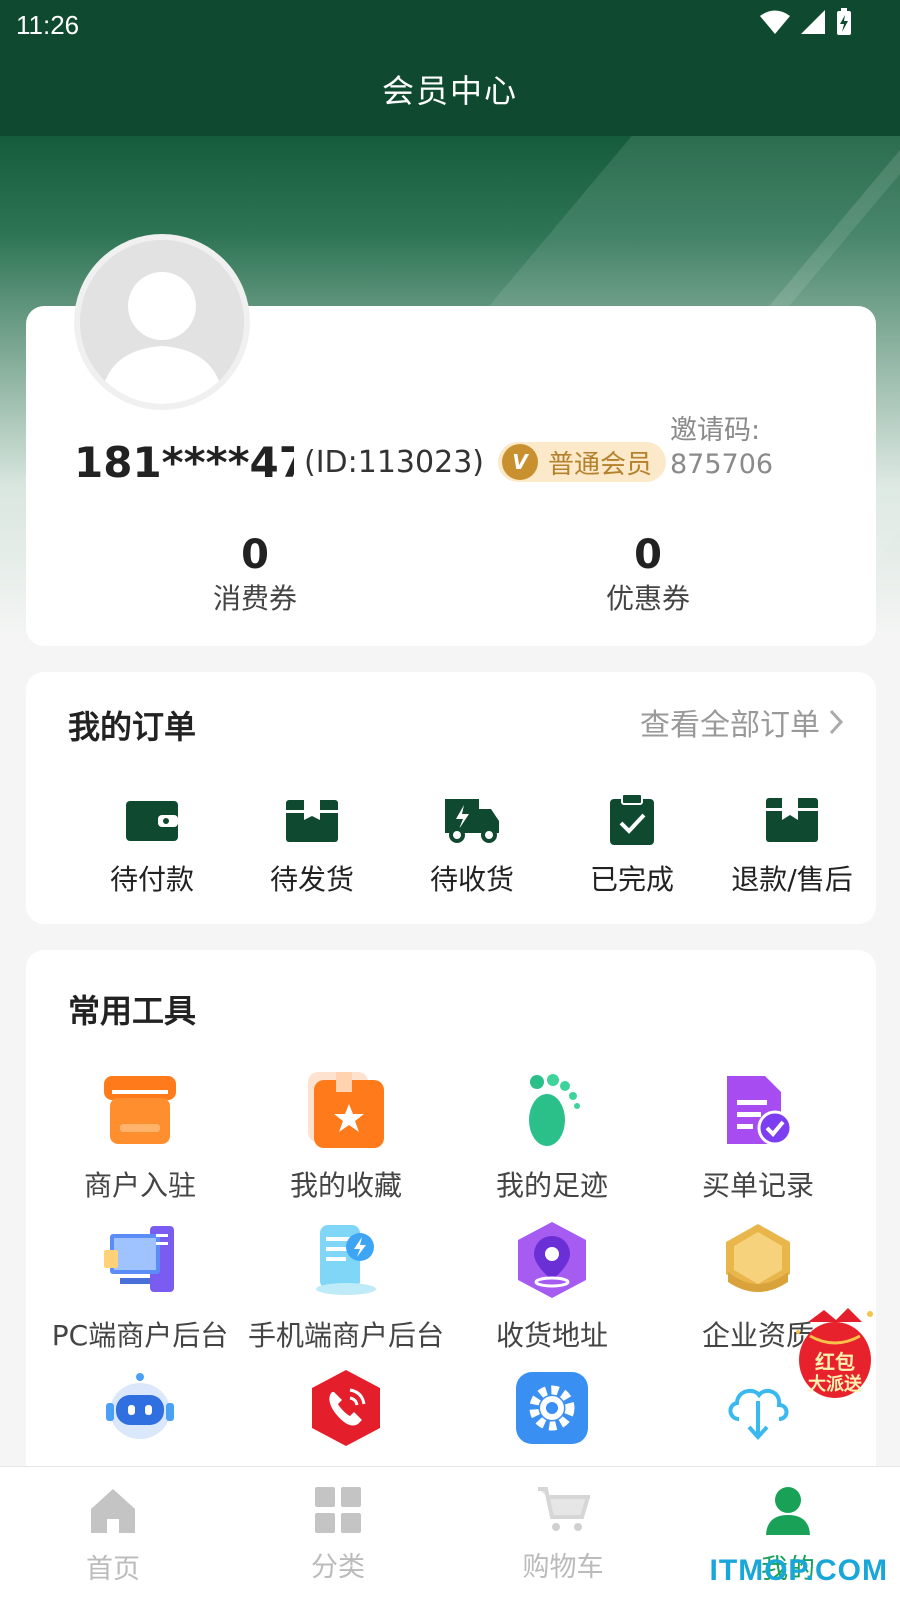 This screenshot has height=1601, width=900. Describe the element at coordinates (631, 879) in the screenshot. I see `order-label: 已完成` at that location.